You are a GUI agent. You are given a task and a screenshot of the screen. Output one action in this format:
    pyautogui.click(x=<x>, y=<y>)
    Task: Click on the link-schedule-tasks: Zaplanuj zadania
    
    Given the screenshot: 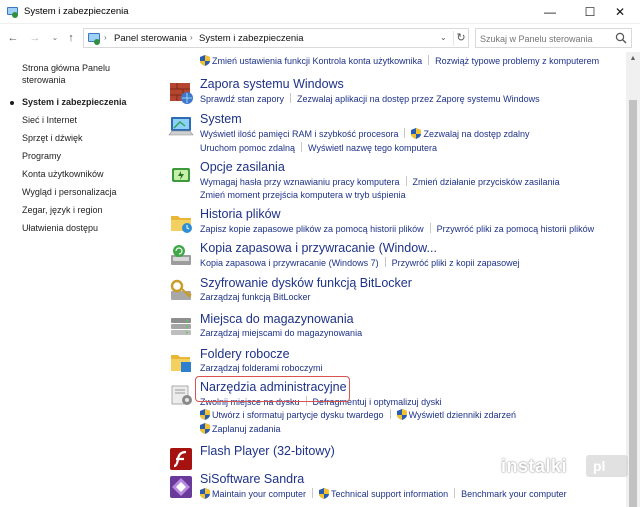 What is the action you would take?
    pyautogui.click(x=246, y=429)
    